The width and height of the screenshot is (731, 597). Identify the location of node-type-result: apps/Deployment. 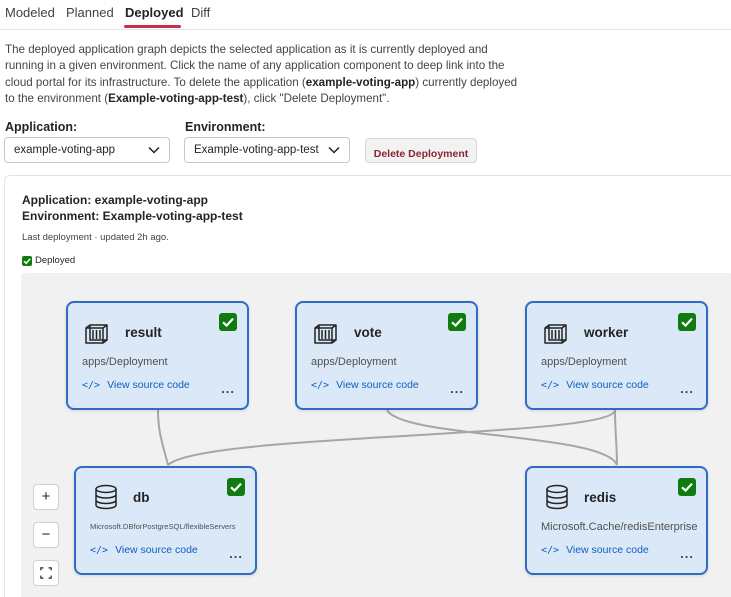
(125, 362).